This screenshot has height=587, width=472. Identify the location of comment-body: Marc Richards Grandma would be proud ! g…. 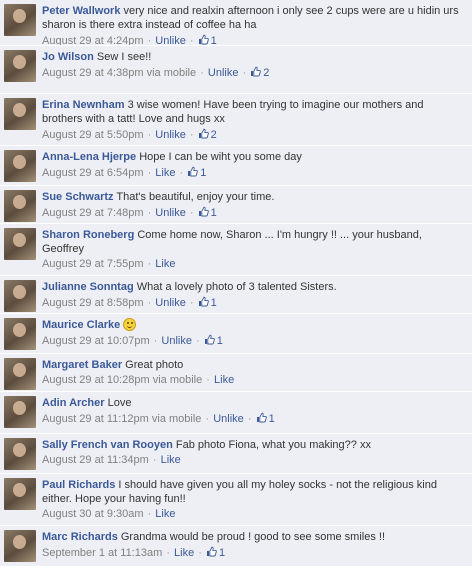
(254, 536).